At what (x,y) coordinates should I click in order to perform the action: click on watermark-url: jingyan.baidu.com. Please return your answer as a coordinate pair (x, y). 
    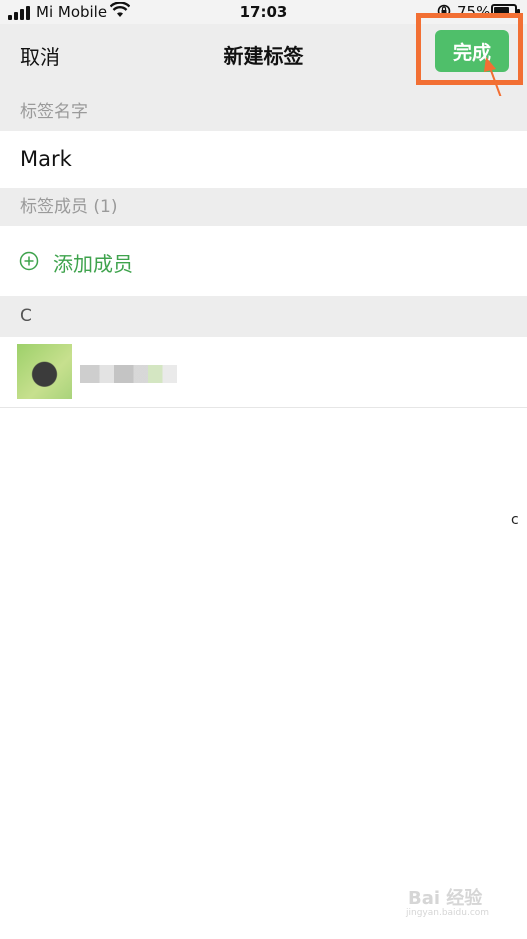
    Looking at the image, I should click on (448, 913).